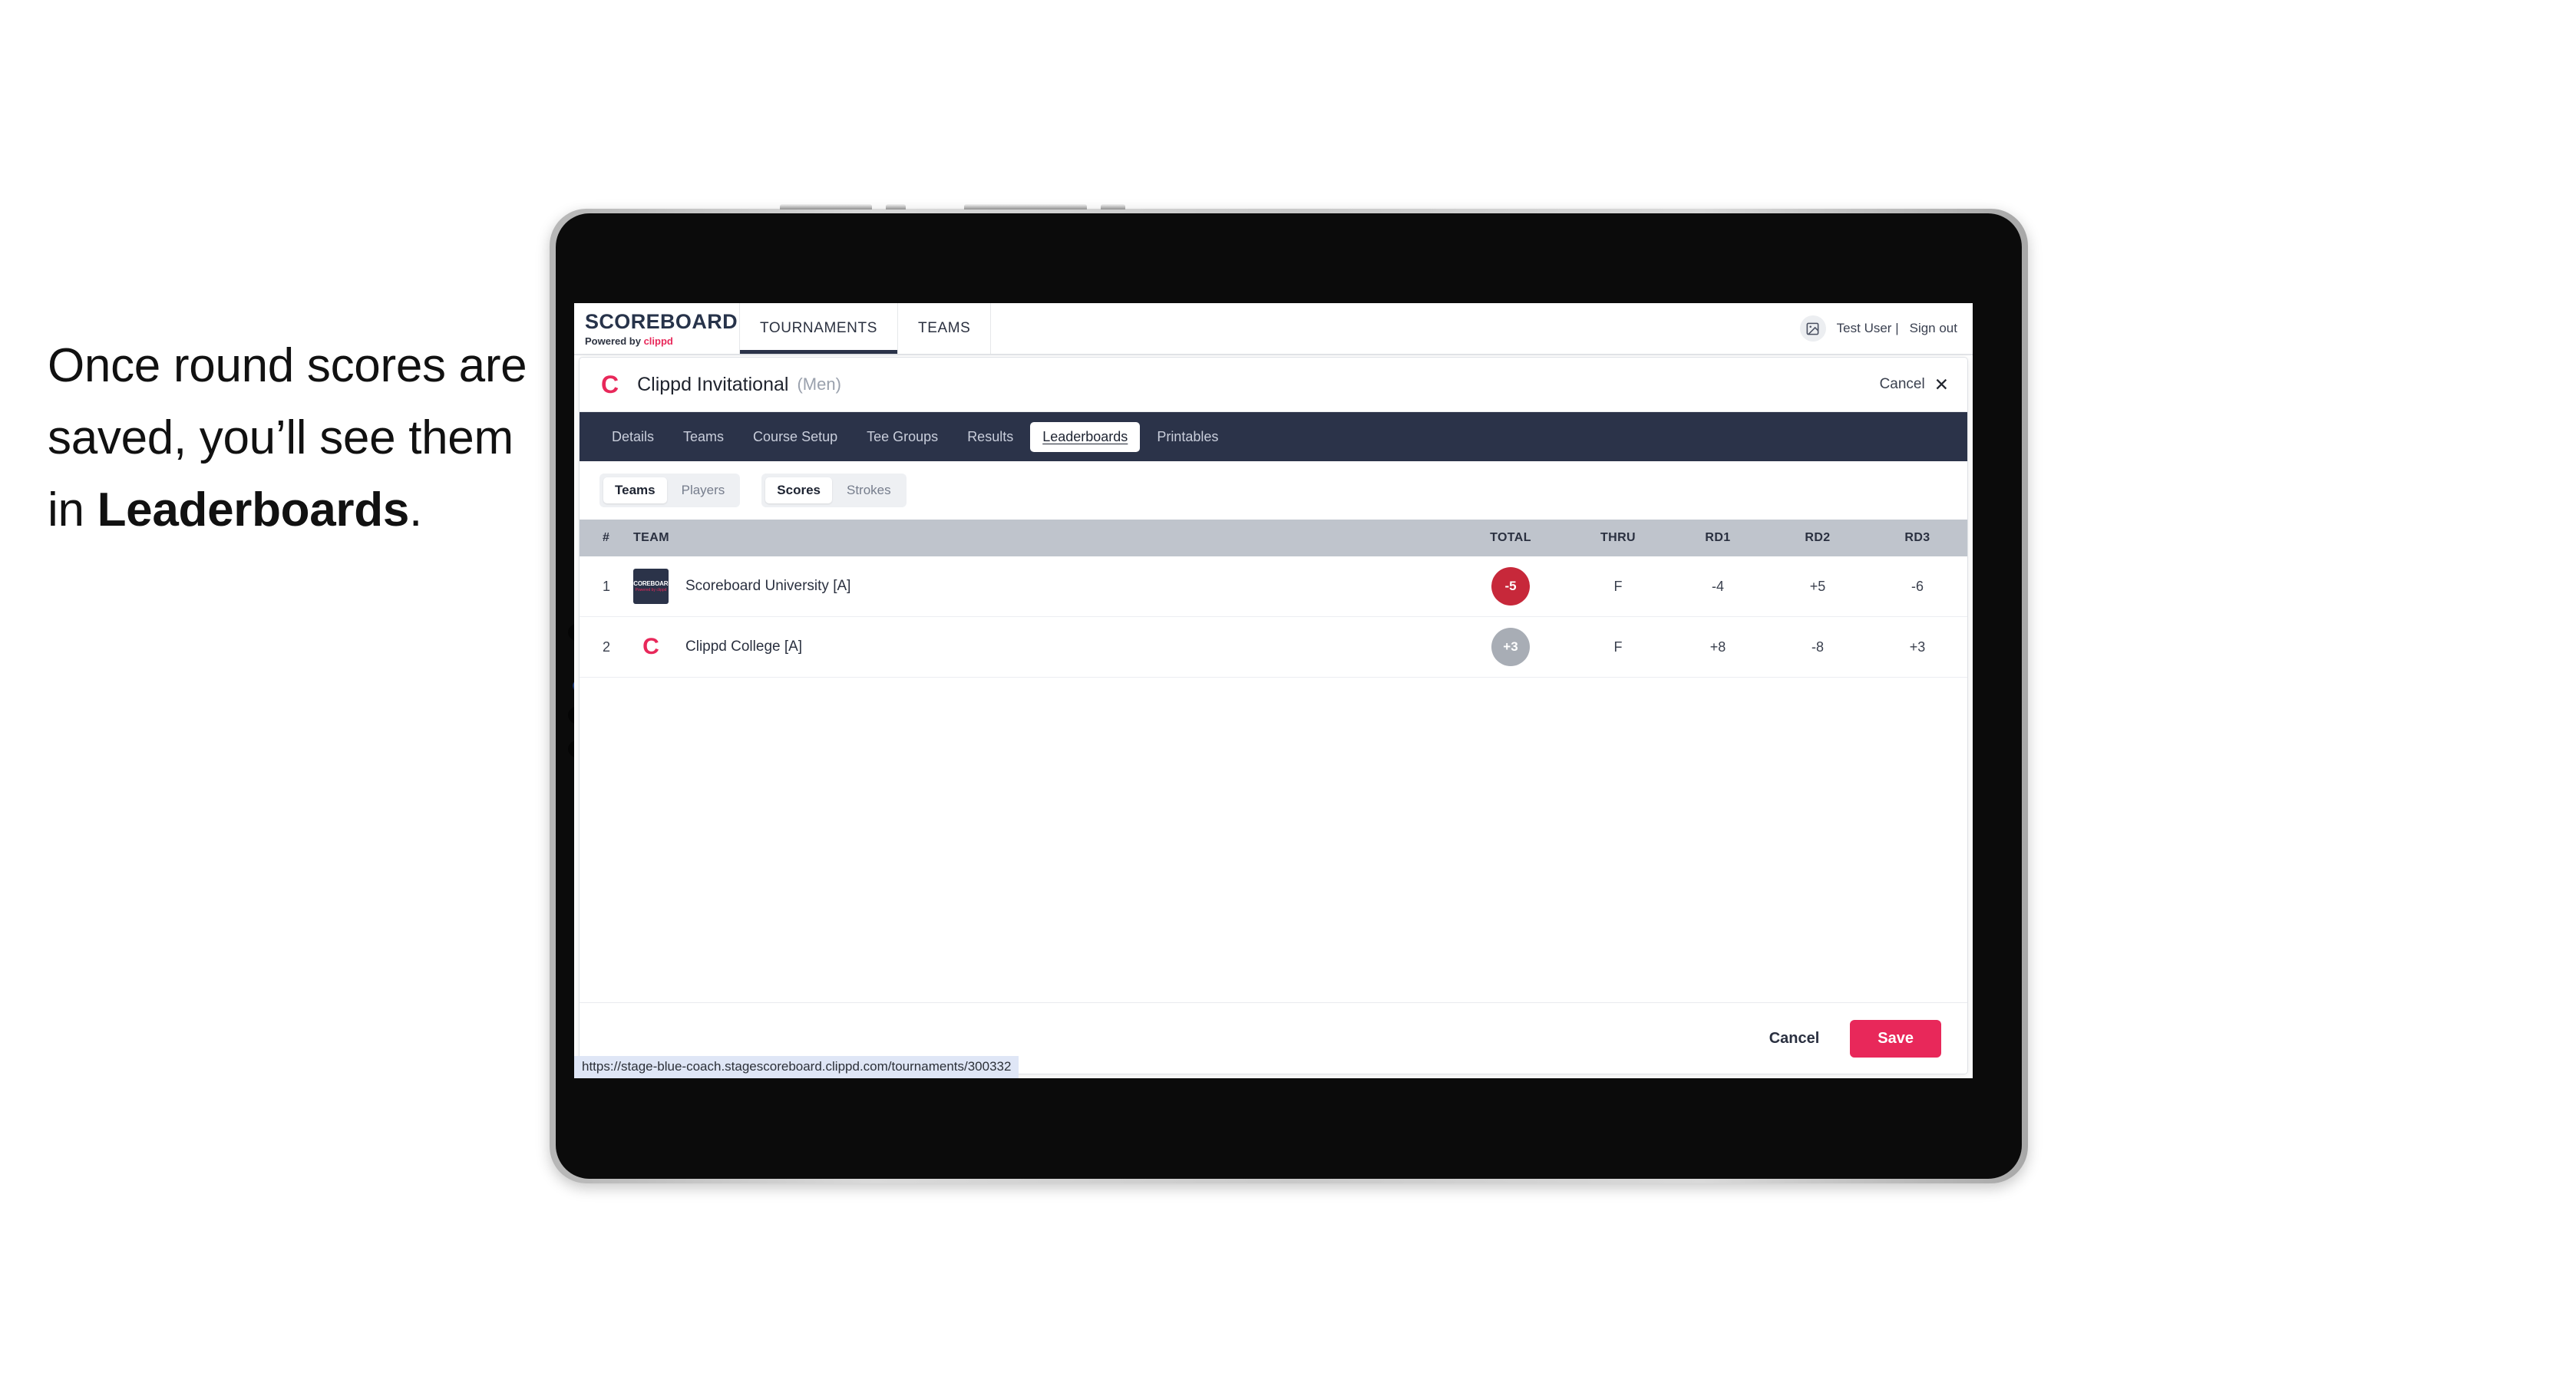 This screenshot has width=2576, height=1386. I want to click on modal-cancel-label: Cancel, so click(1902, 384).